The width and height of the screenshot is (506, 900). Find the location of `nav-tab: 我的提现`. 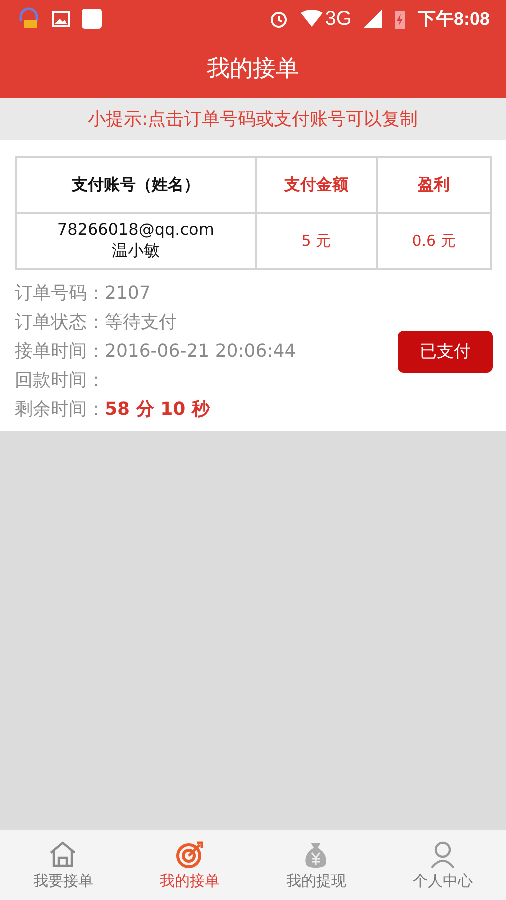

nav-tab: 我的提现 is located at coordinates (316, 865).